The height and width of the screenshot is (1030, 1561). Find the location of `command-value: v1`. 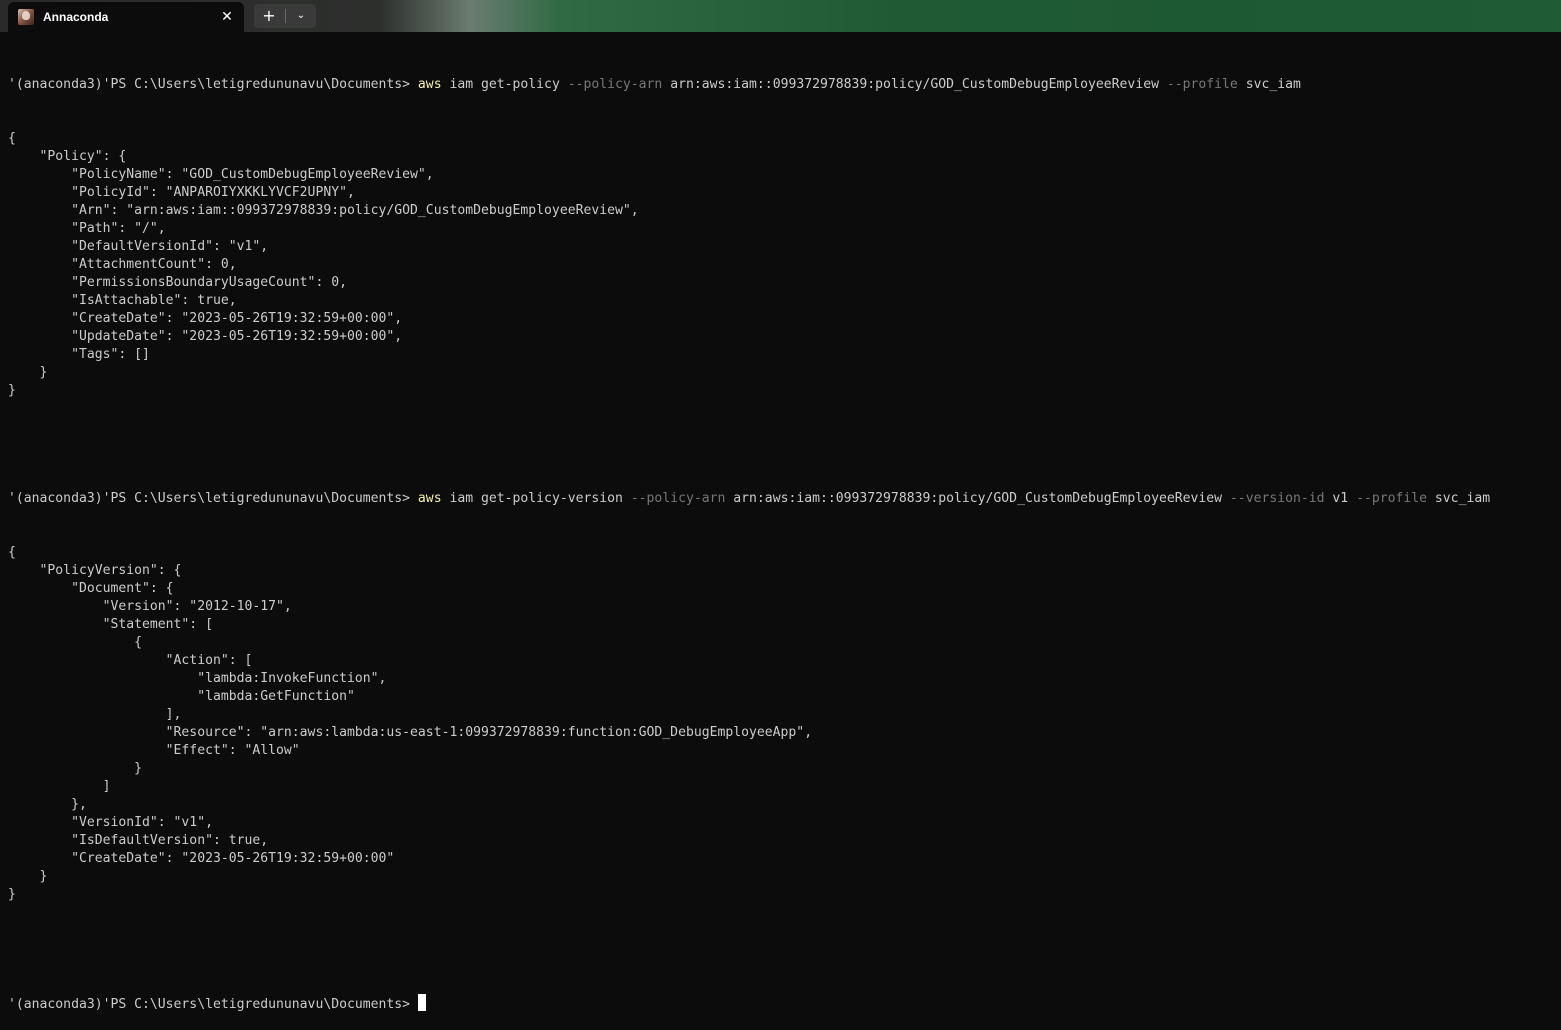

command-value: v1 is located at coordinates (1340, 498).